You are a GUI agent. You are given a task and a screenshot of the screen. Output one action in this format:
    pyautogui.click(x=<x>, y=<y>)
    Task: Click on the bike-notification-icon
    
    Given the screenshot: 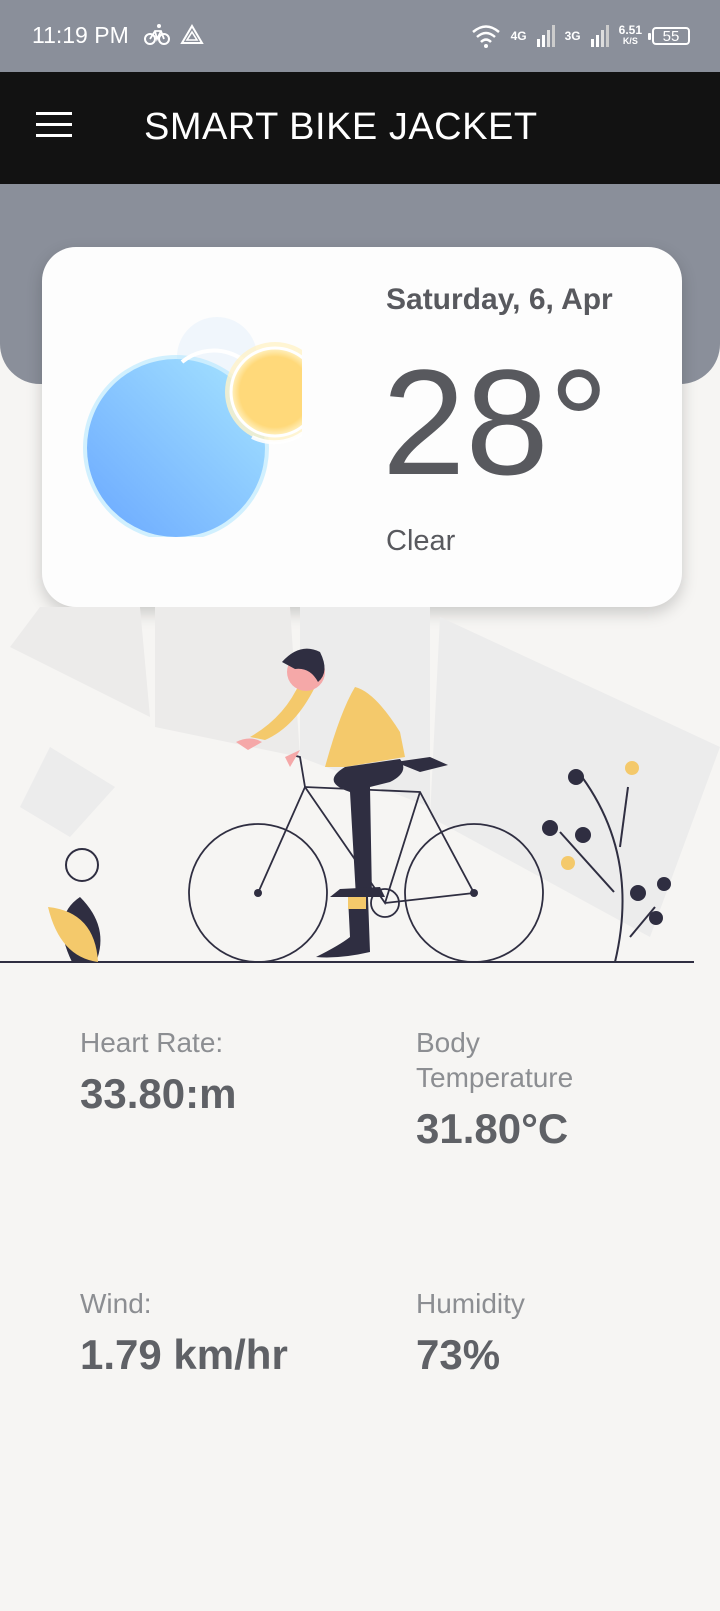 What is the action you would take?
    pyautogui.click(x=174, y=34)
    